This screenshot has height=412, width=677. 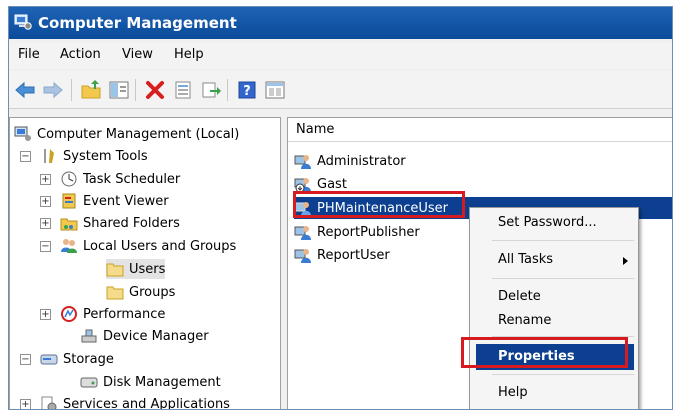 What do you see at coordinates (49, 402) in the screenshot?
I see `services-icon` at bounding box center [49, 402].